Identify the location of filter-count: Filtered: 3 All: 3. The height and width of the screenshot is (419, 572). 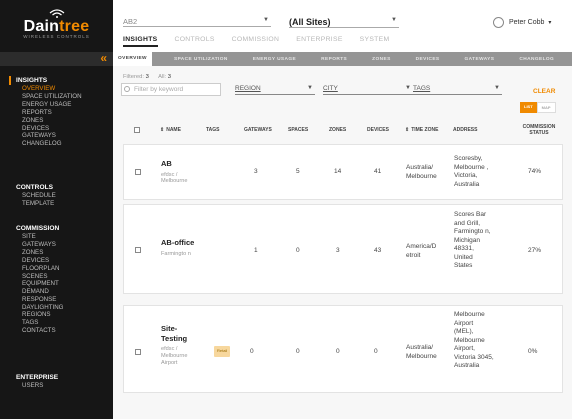
(147, 77).